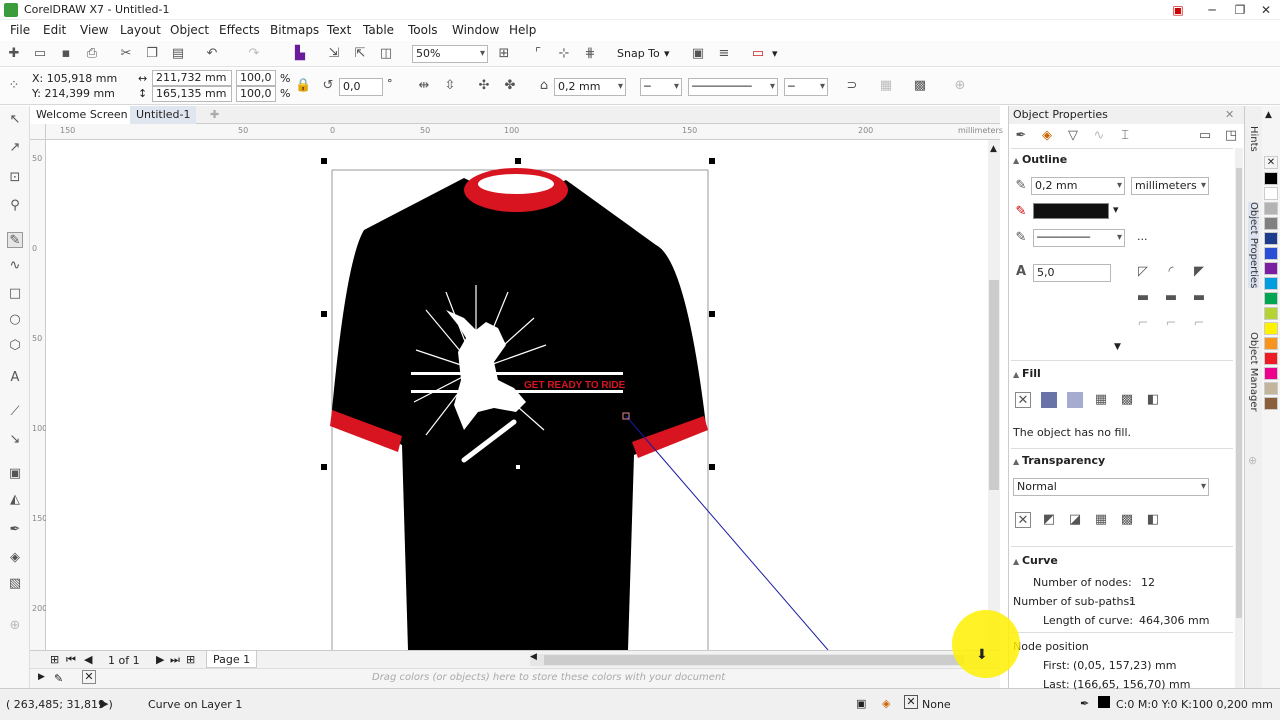 The width and height of the screenshot is (1280, 720). I want to click on close-curve-icon: ✤, so click(510, 86).